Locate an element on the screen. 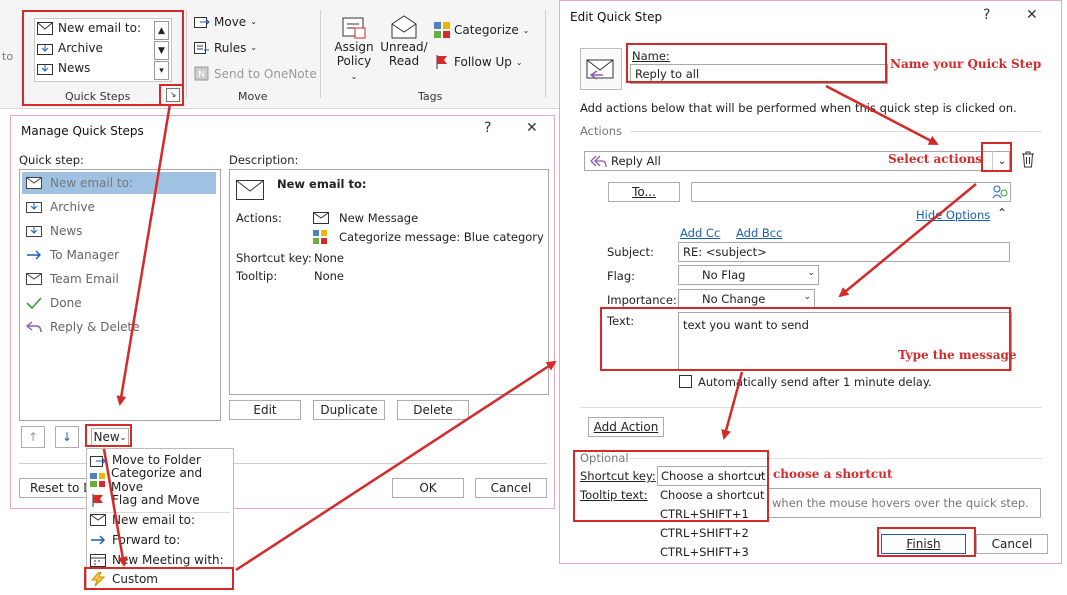  flag-label: Flag: is located at coordinates (621, 276).